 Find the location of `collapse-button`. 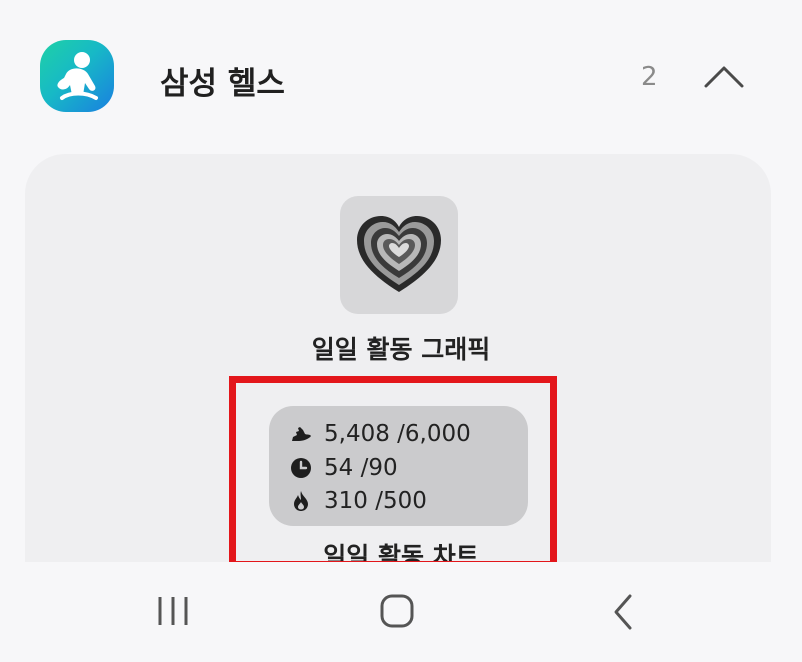

collapse-button is located at coordinates (724, 76).